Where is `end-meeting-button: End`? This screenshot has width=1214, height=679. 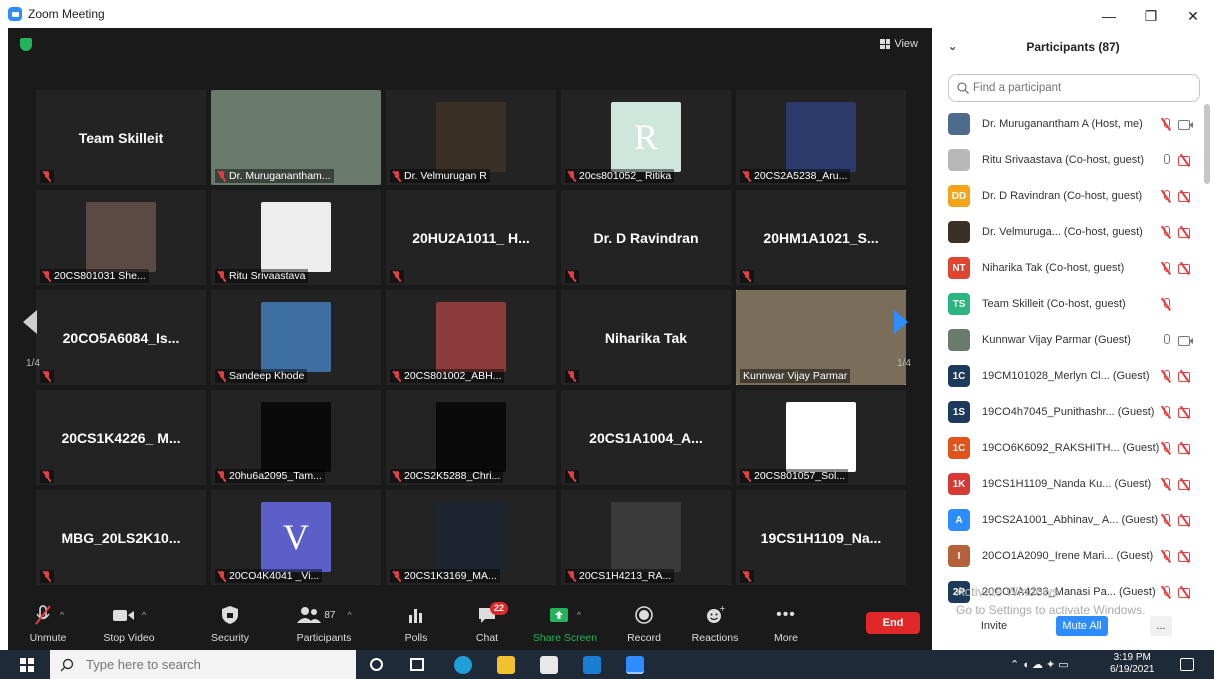 end-meeting-button: End is located at coordinates (893, 623).